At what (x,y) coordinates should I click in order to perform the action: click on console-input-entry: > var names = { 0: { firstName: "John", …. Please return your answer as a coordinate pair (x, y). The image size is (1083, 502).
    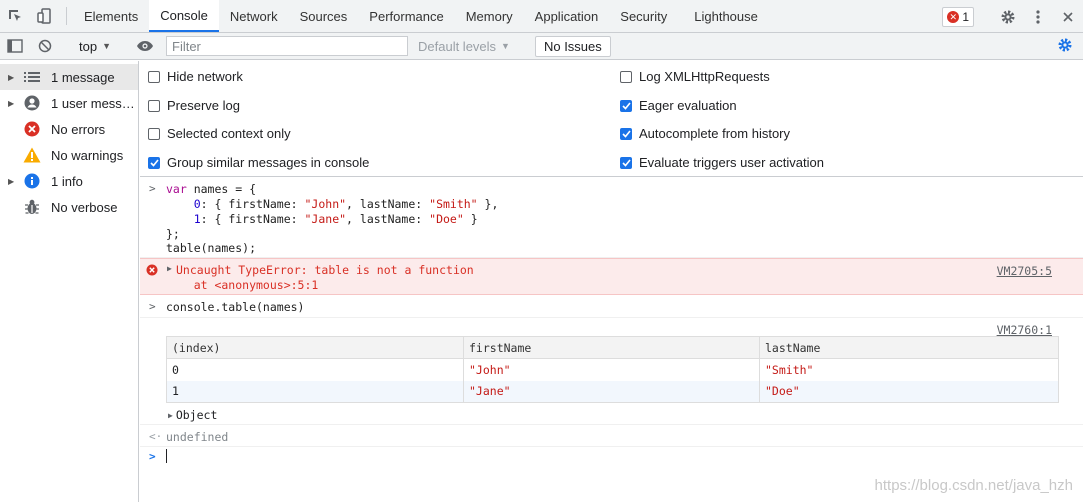
    Looking at the image, I should click on (611, 217).